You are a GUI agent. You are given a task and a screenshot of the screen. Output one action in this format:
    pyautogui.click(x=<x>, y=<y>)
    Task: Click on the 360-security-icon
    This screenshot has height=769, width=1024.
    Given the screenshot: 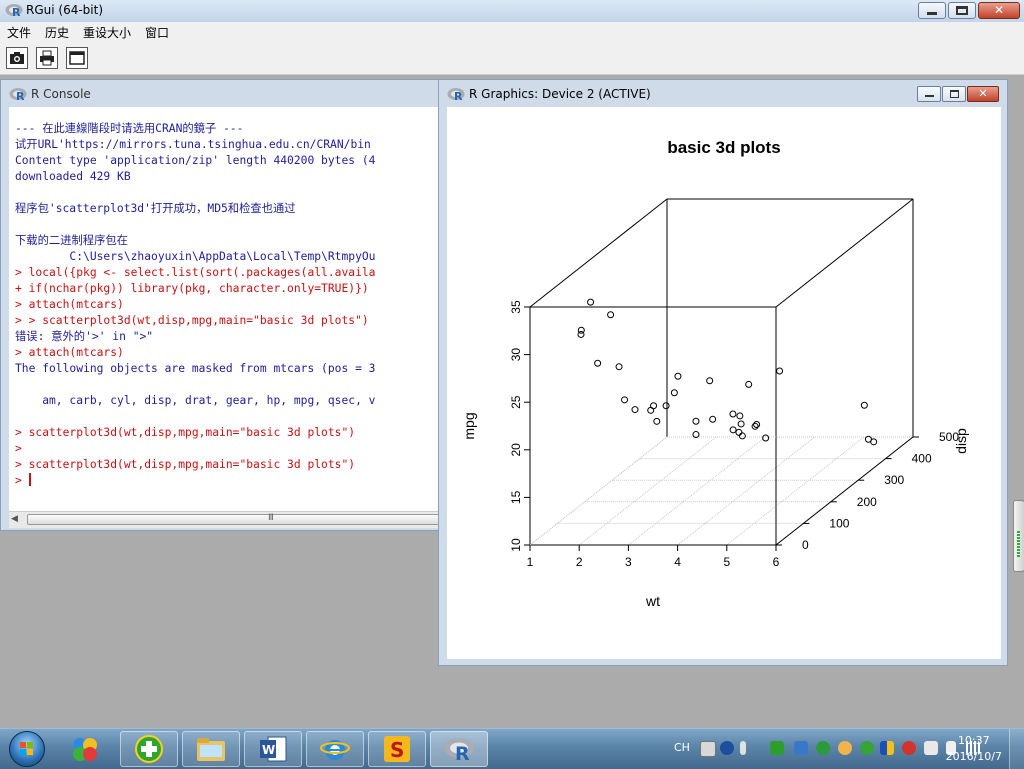 What is the action you would take?
    pyautogui.click(x=85, y=749)
    